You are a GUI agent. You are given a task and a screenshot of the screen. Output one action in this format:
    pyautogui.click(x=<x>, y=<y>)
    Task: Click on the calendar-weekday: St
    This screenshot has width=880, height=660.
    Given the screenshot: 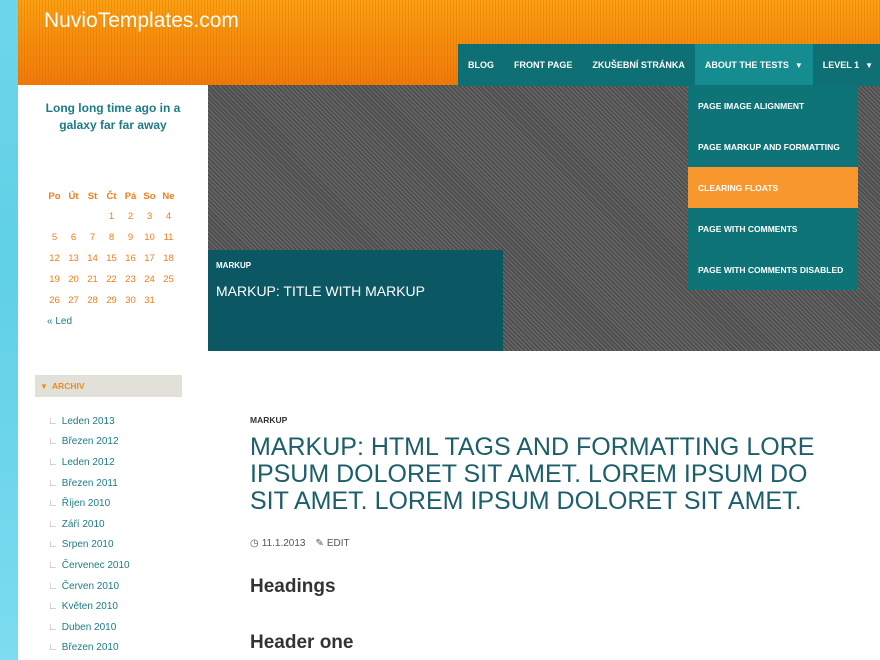 What is the action you would take?
    pyautogui.click(x=92, y=196)
    